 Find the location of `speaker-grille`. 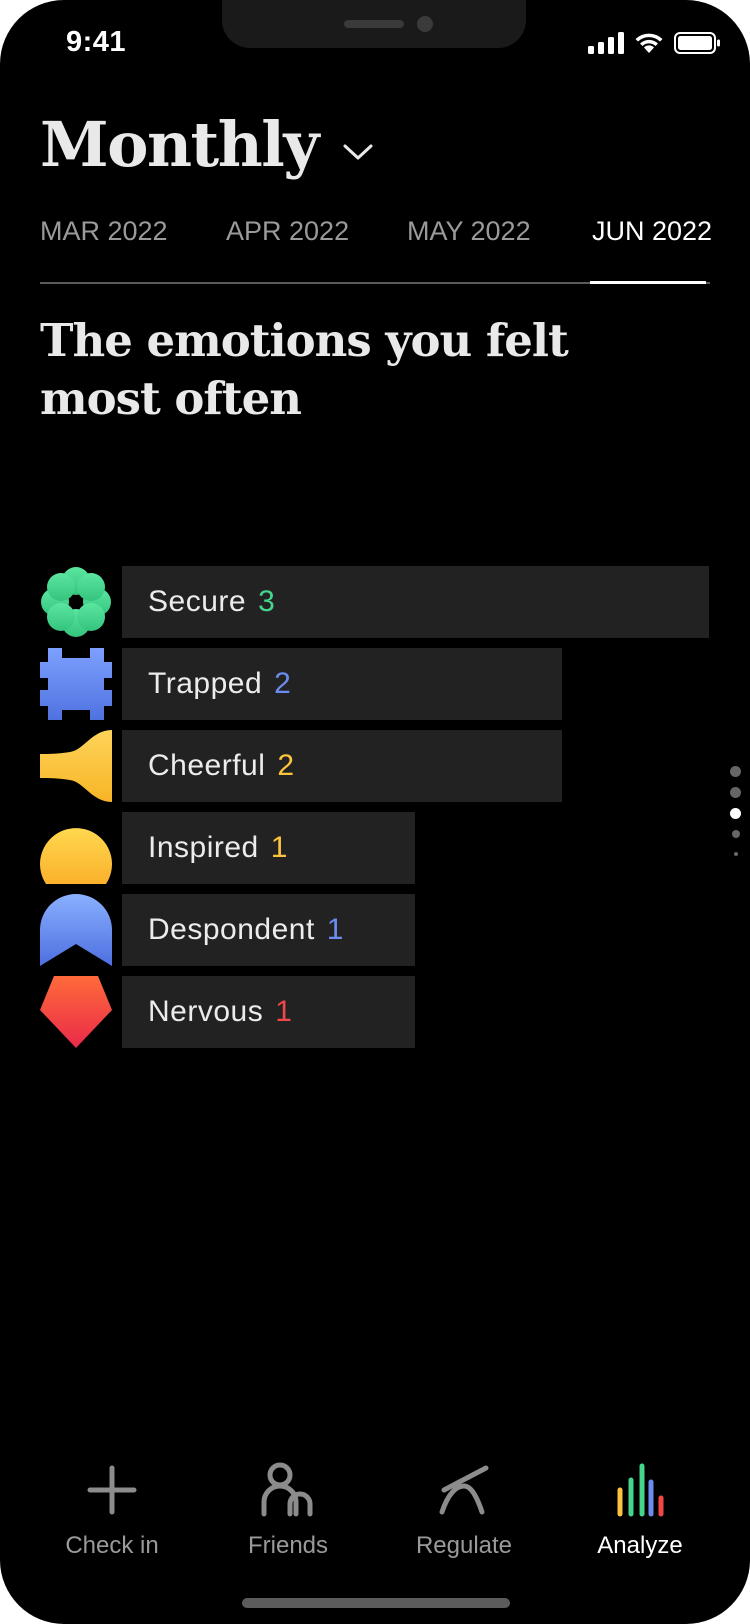

speaker-grille is located at coordinates (374, 24).